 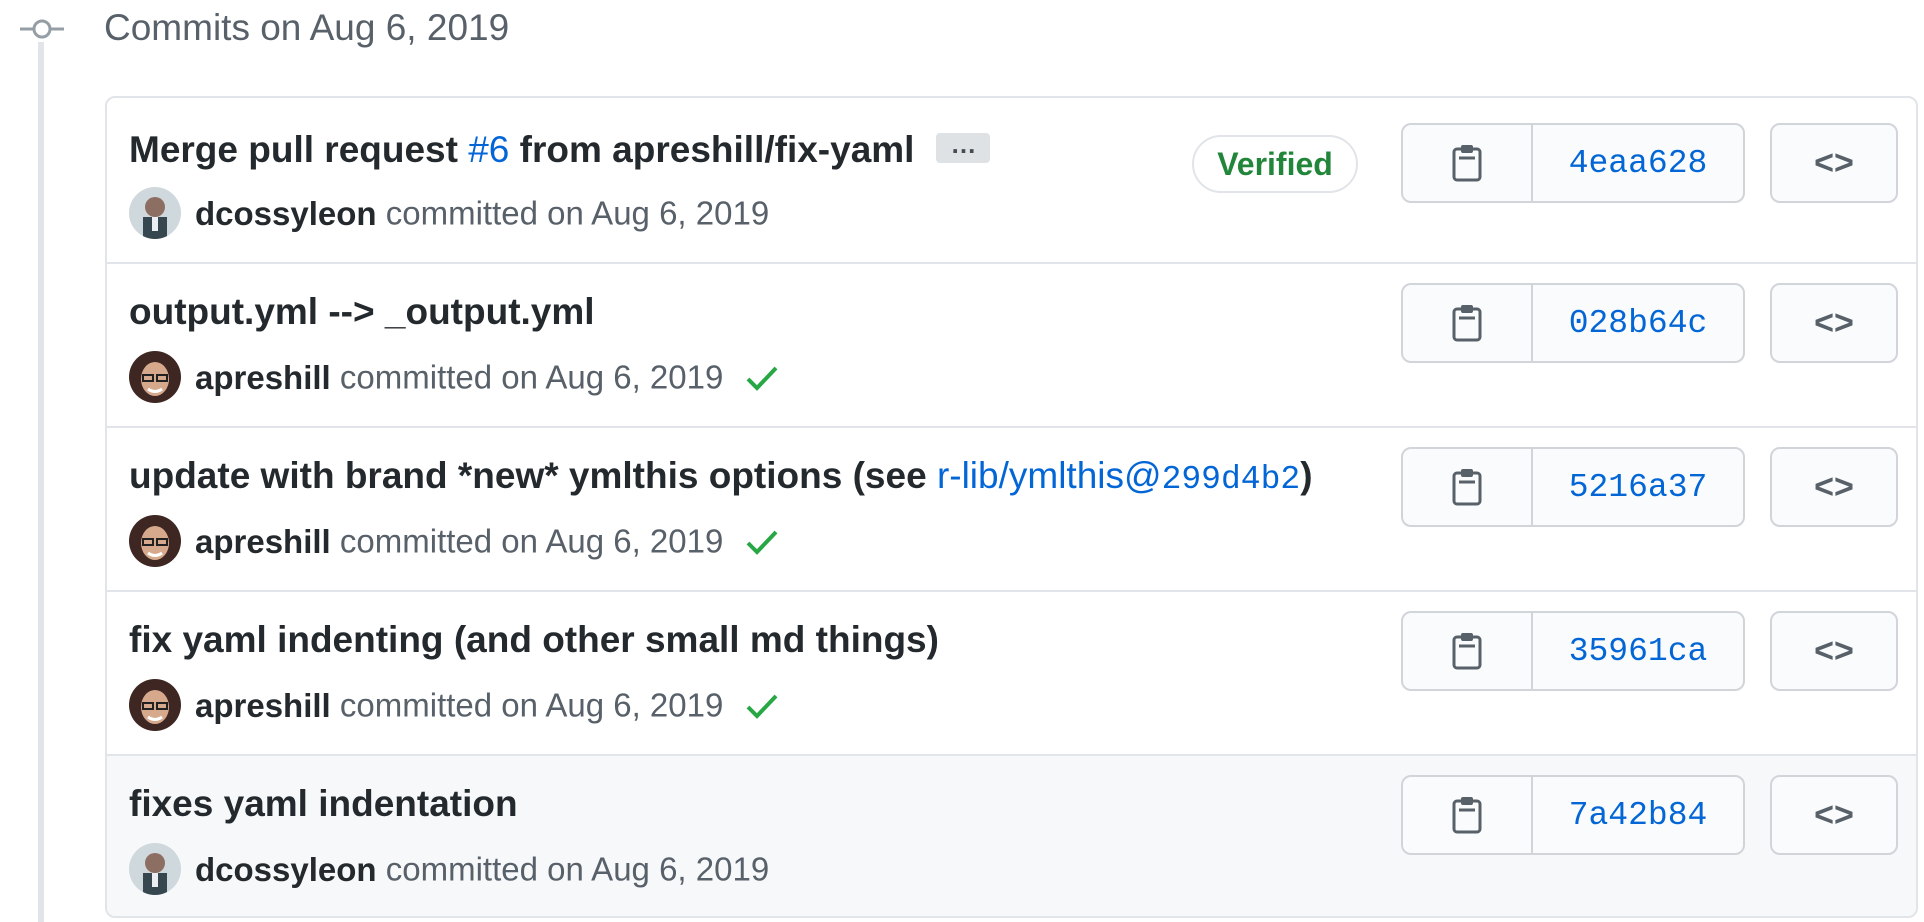 What do you see at coordinates (307, 27) in the screenshot?
I see `timeline-date-heading: Commits on Aug 6, 2019` at bounding box center [307, 27].